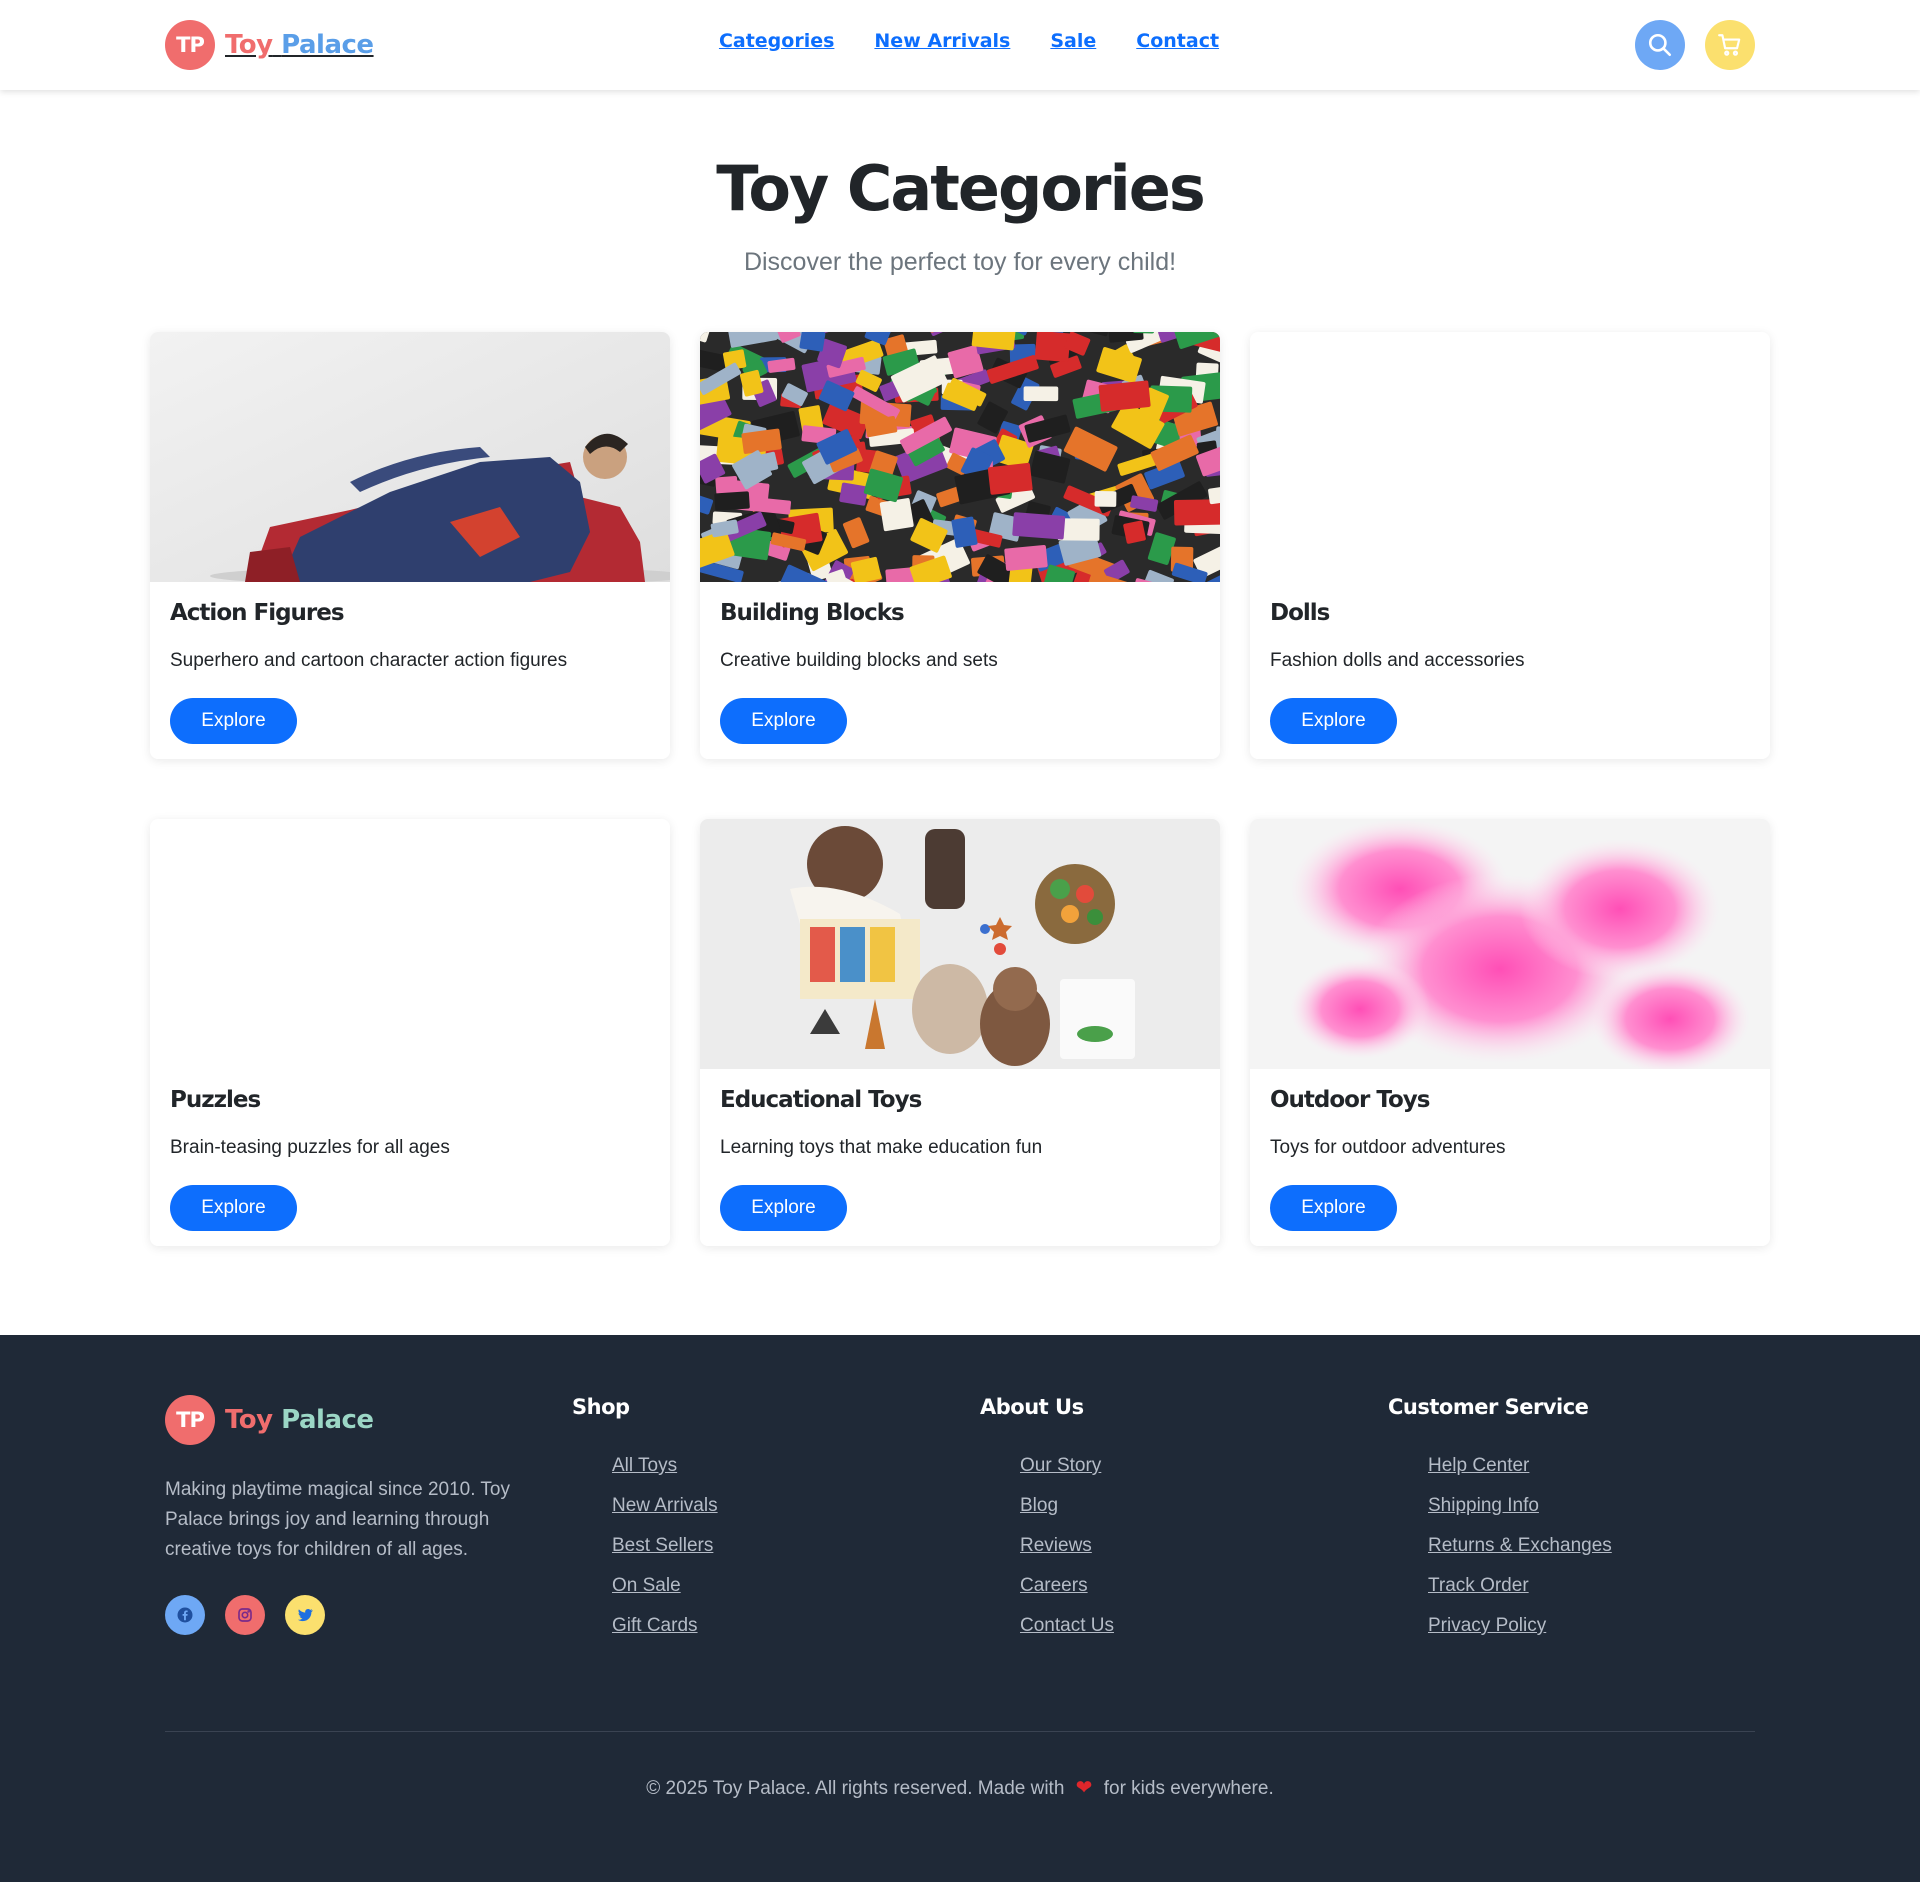 This screenshot has height=1882, width=1920. I want to click on card-description: Creative building blocks and sets, so click(859, 660).